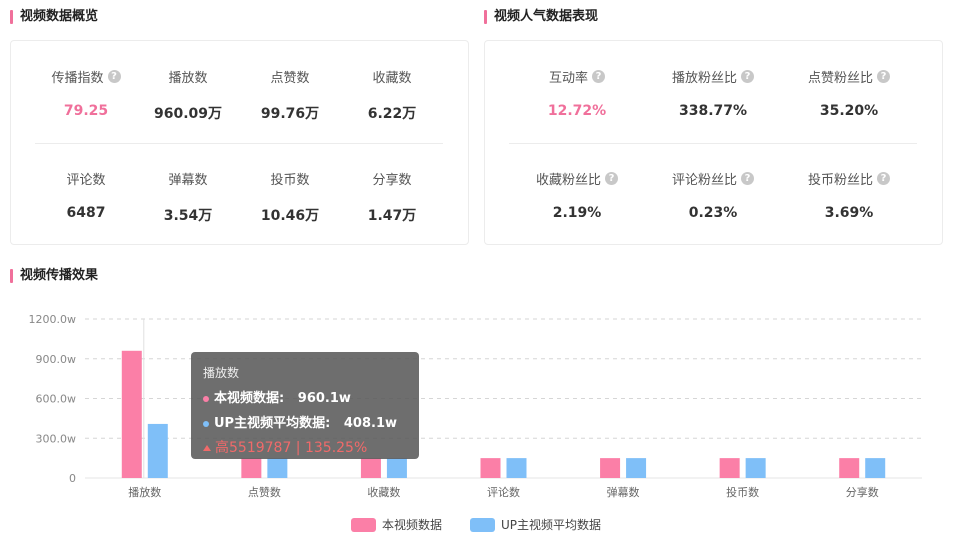  Describe the element at coordinates (188, 197) in the screenshot. I see `stat-danmaku: 弹幕数 3.54万` at that location.